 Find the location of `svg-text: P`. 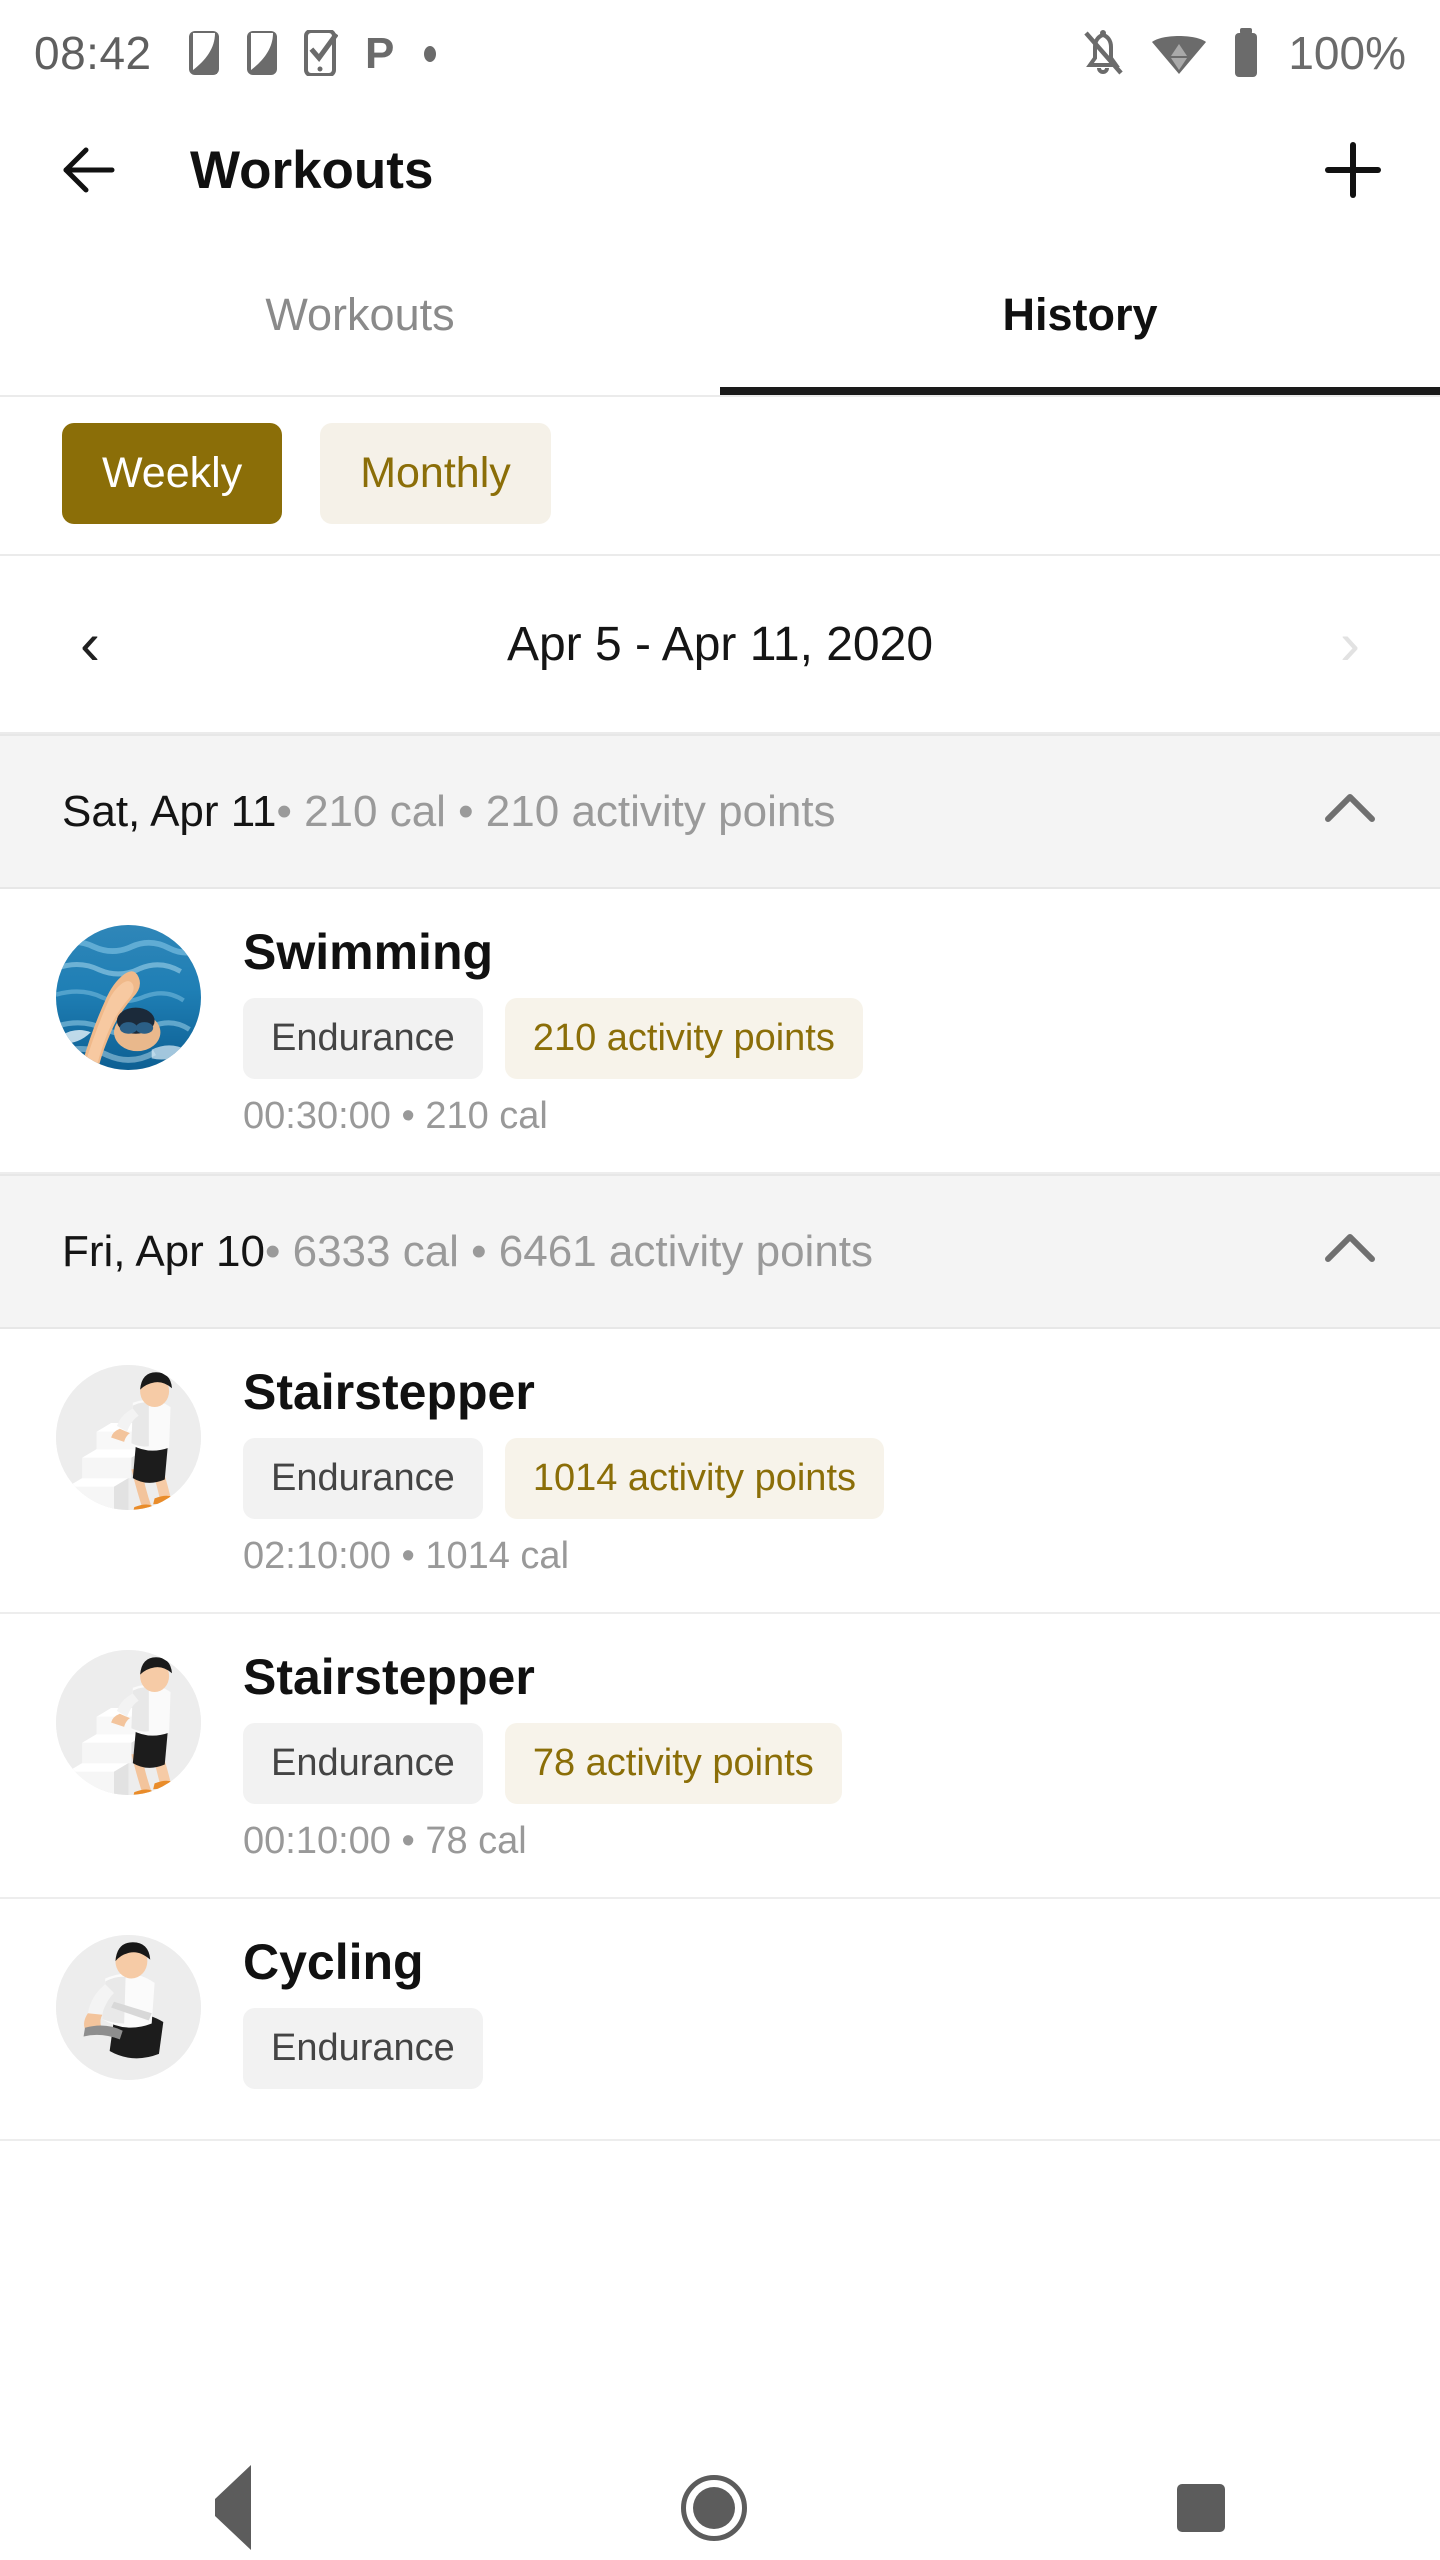

svg-text: P is located at coordinates (379, 53).